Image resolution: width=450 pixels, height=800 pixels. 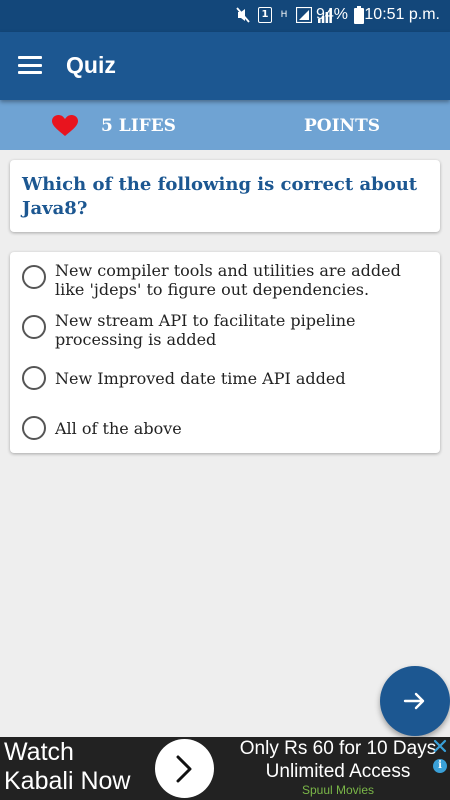 I want to click on ad-headline-line2: Kabali Now, so click(x=67, y=781).